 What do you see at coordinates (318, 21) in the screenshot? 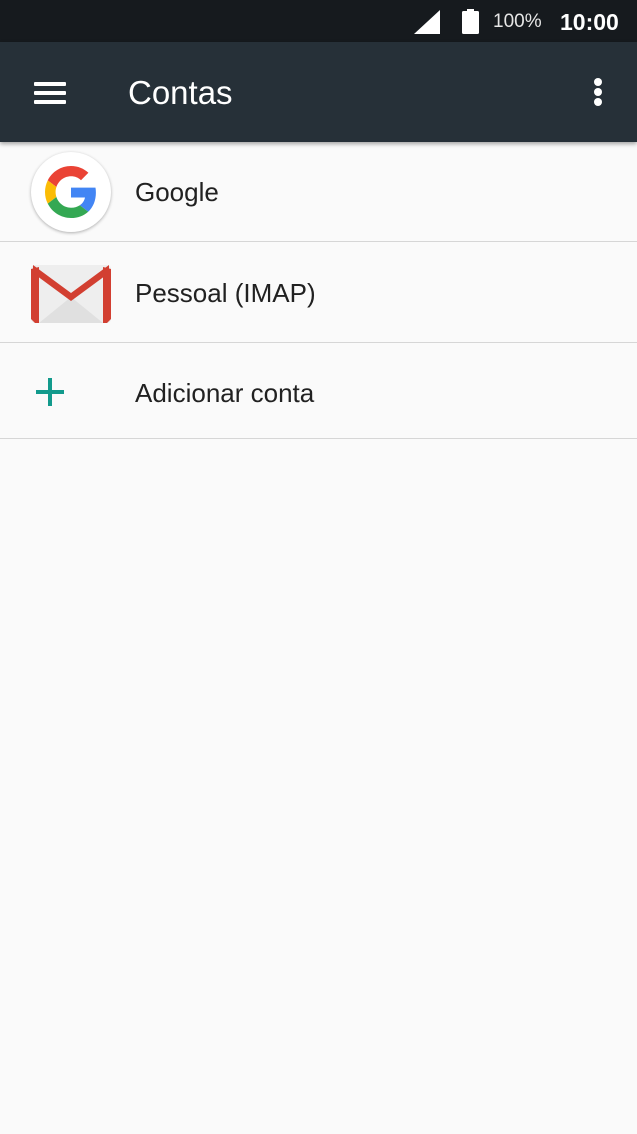
I see `status-bar: 100% 10:00` at bounding box center [318, 21].